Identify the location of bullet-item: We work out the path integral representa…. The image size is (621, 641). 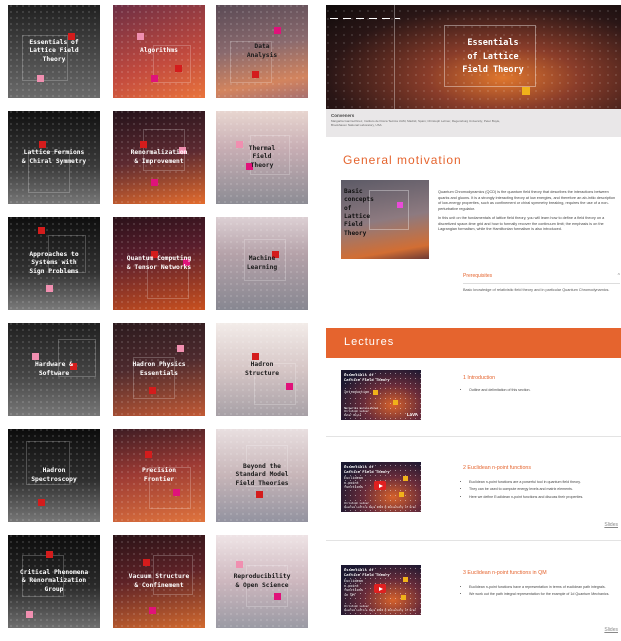
(544, 594).